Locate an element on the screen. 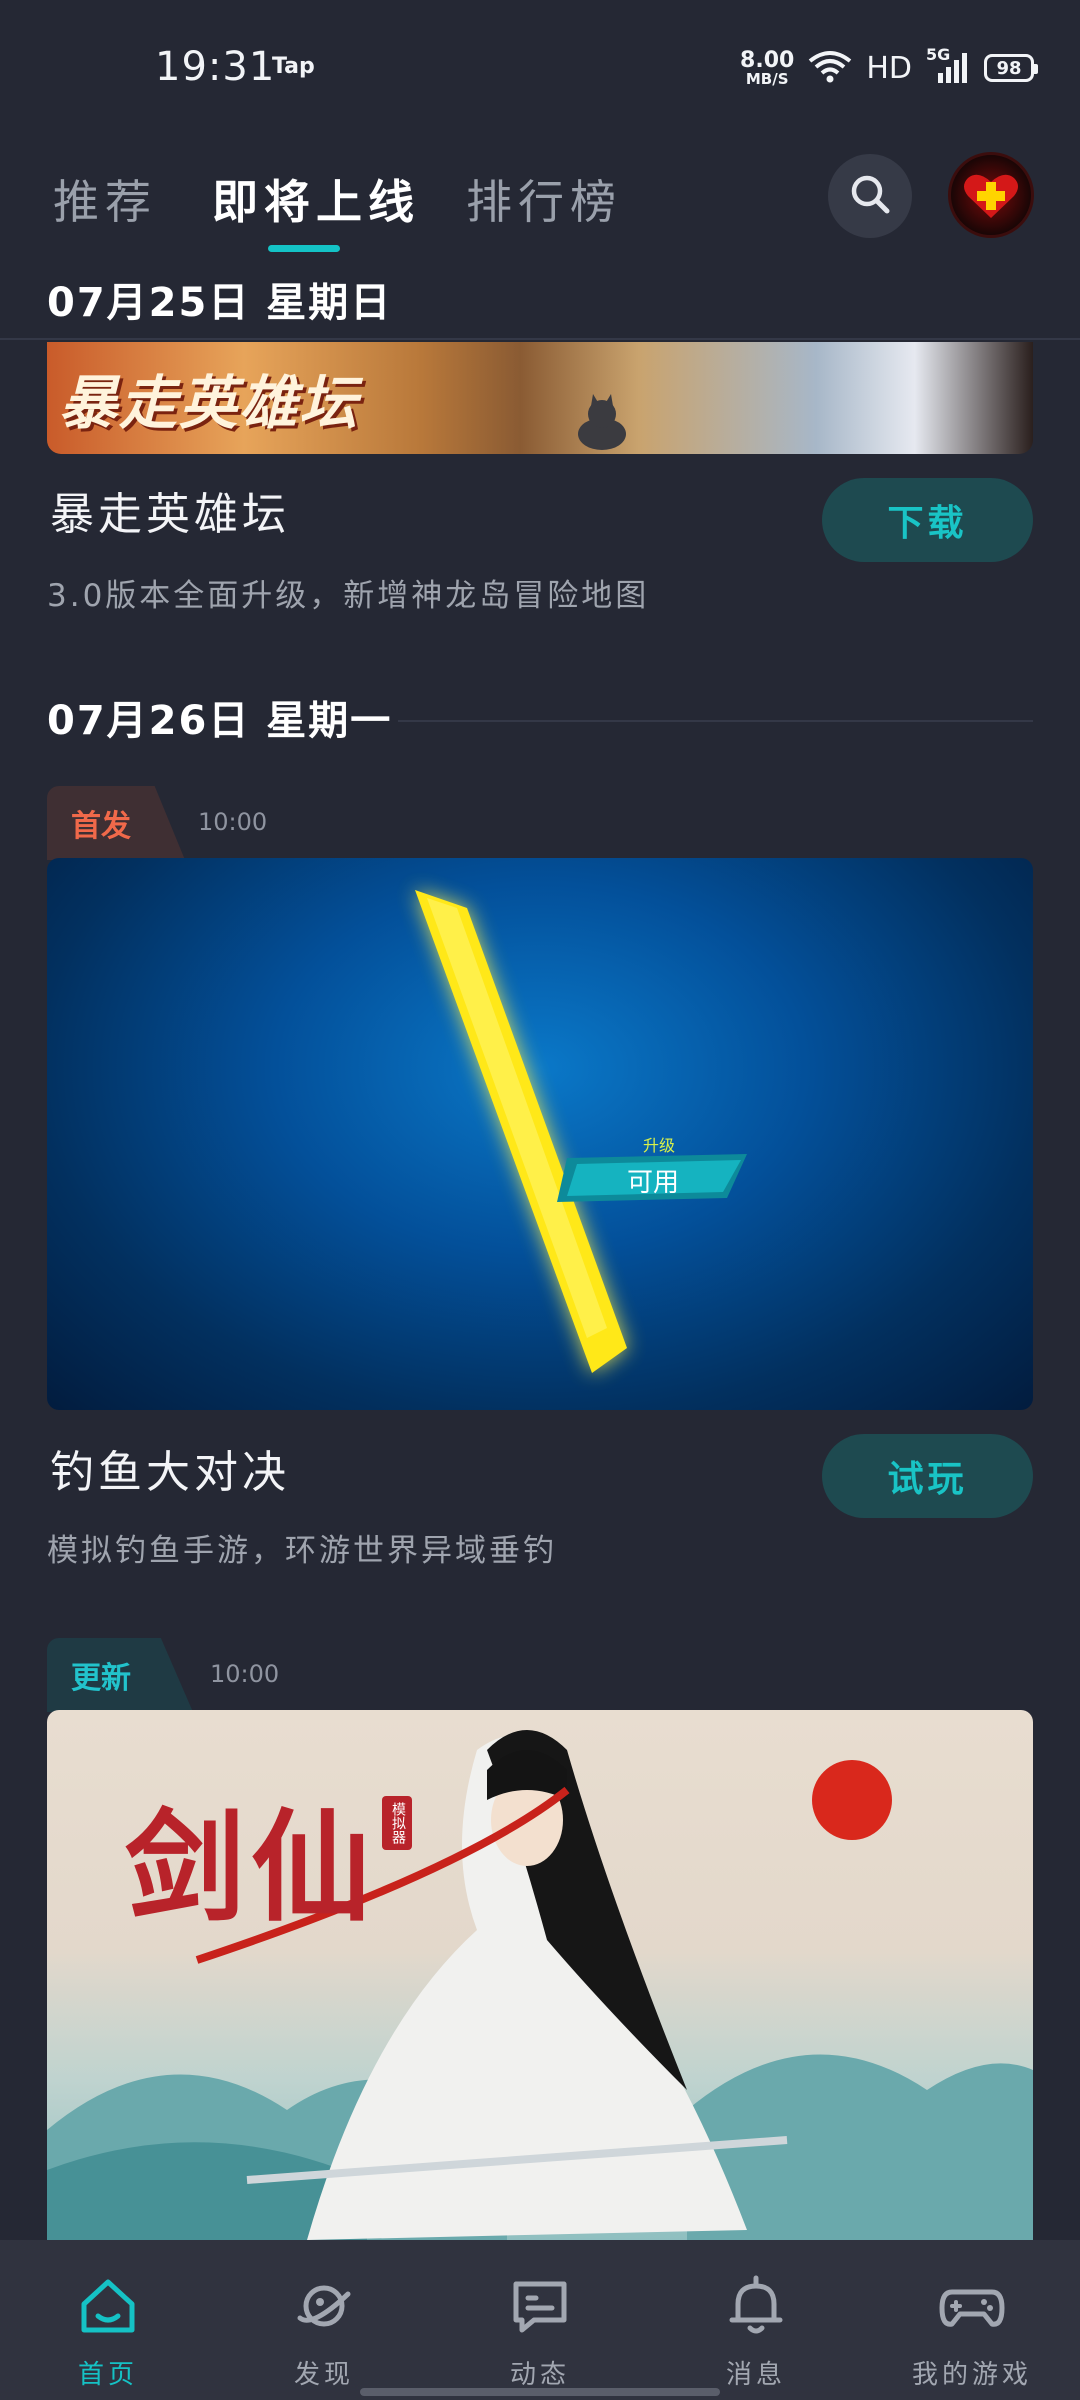 This screenshot has height=2400, width=1080. nav-messages-label: 消息 is located at coordinates (755, 2375).